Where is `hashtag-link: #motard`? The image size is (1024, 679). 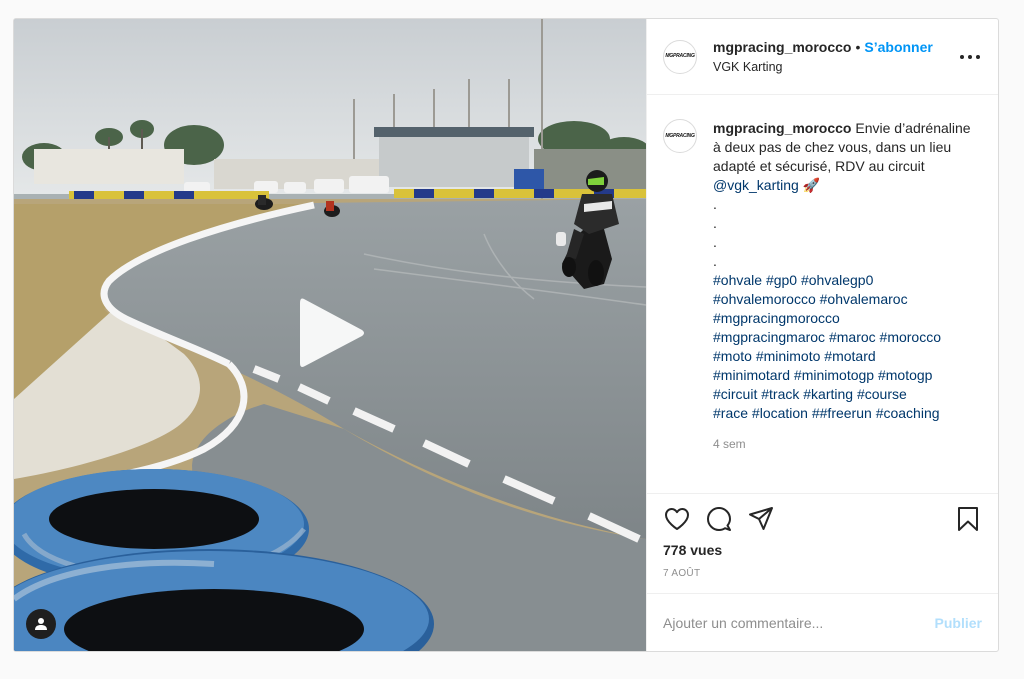 hashtag-link: #motard is located at coordinates (849, 356).